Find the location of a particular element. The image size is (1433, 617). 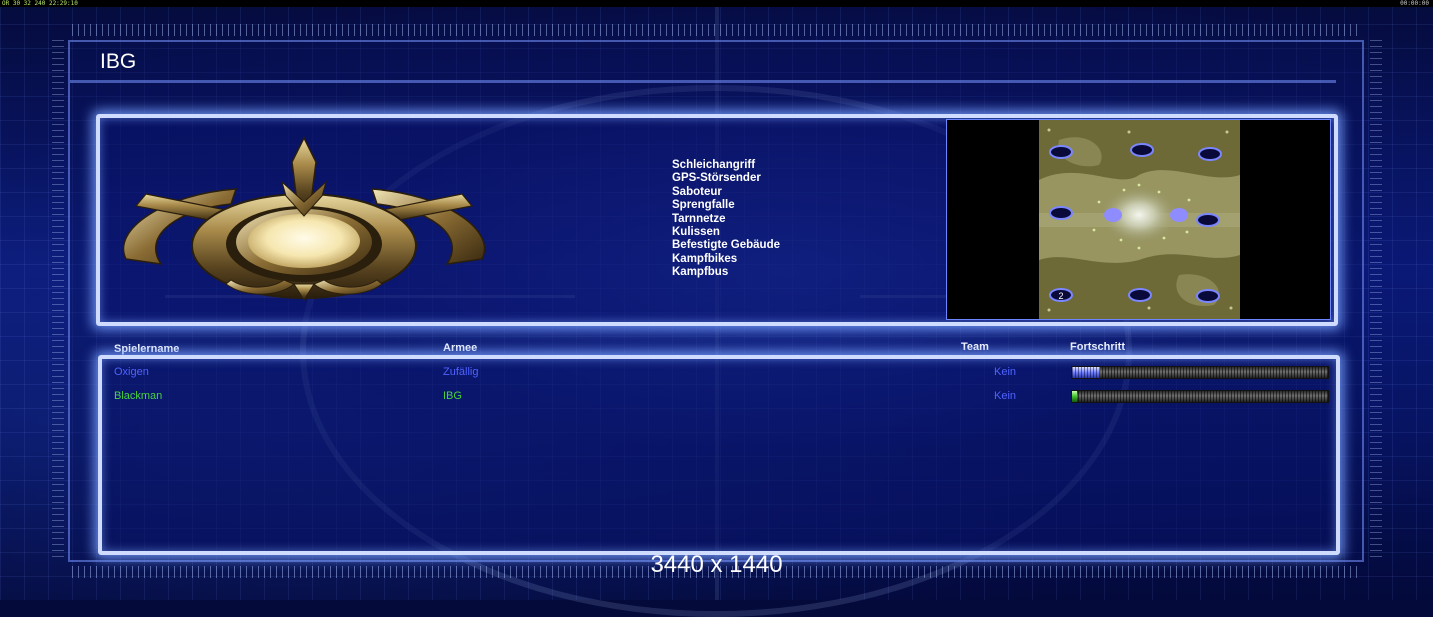

feature-item: Tarnnetze is located at coordinates (699, 218).